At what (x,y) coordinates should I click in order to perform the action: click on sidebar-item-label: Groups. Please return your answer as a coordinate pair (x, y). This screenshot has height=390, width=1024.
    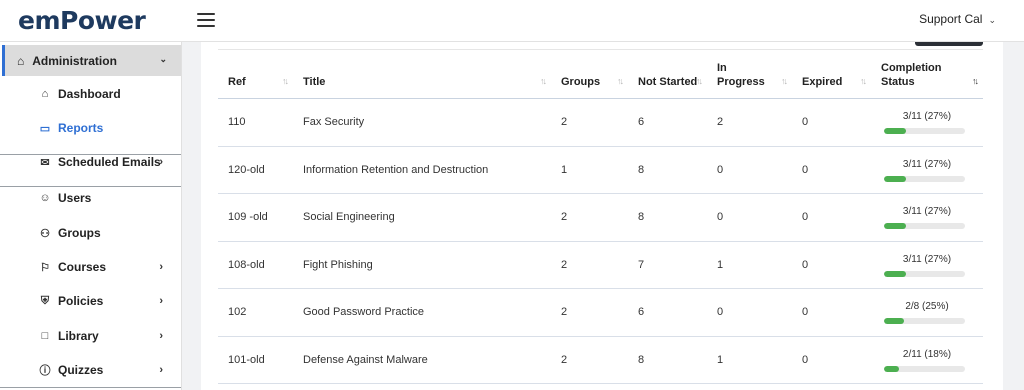
    Looking at the image, I should click on (79, 233).